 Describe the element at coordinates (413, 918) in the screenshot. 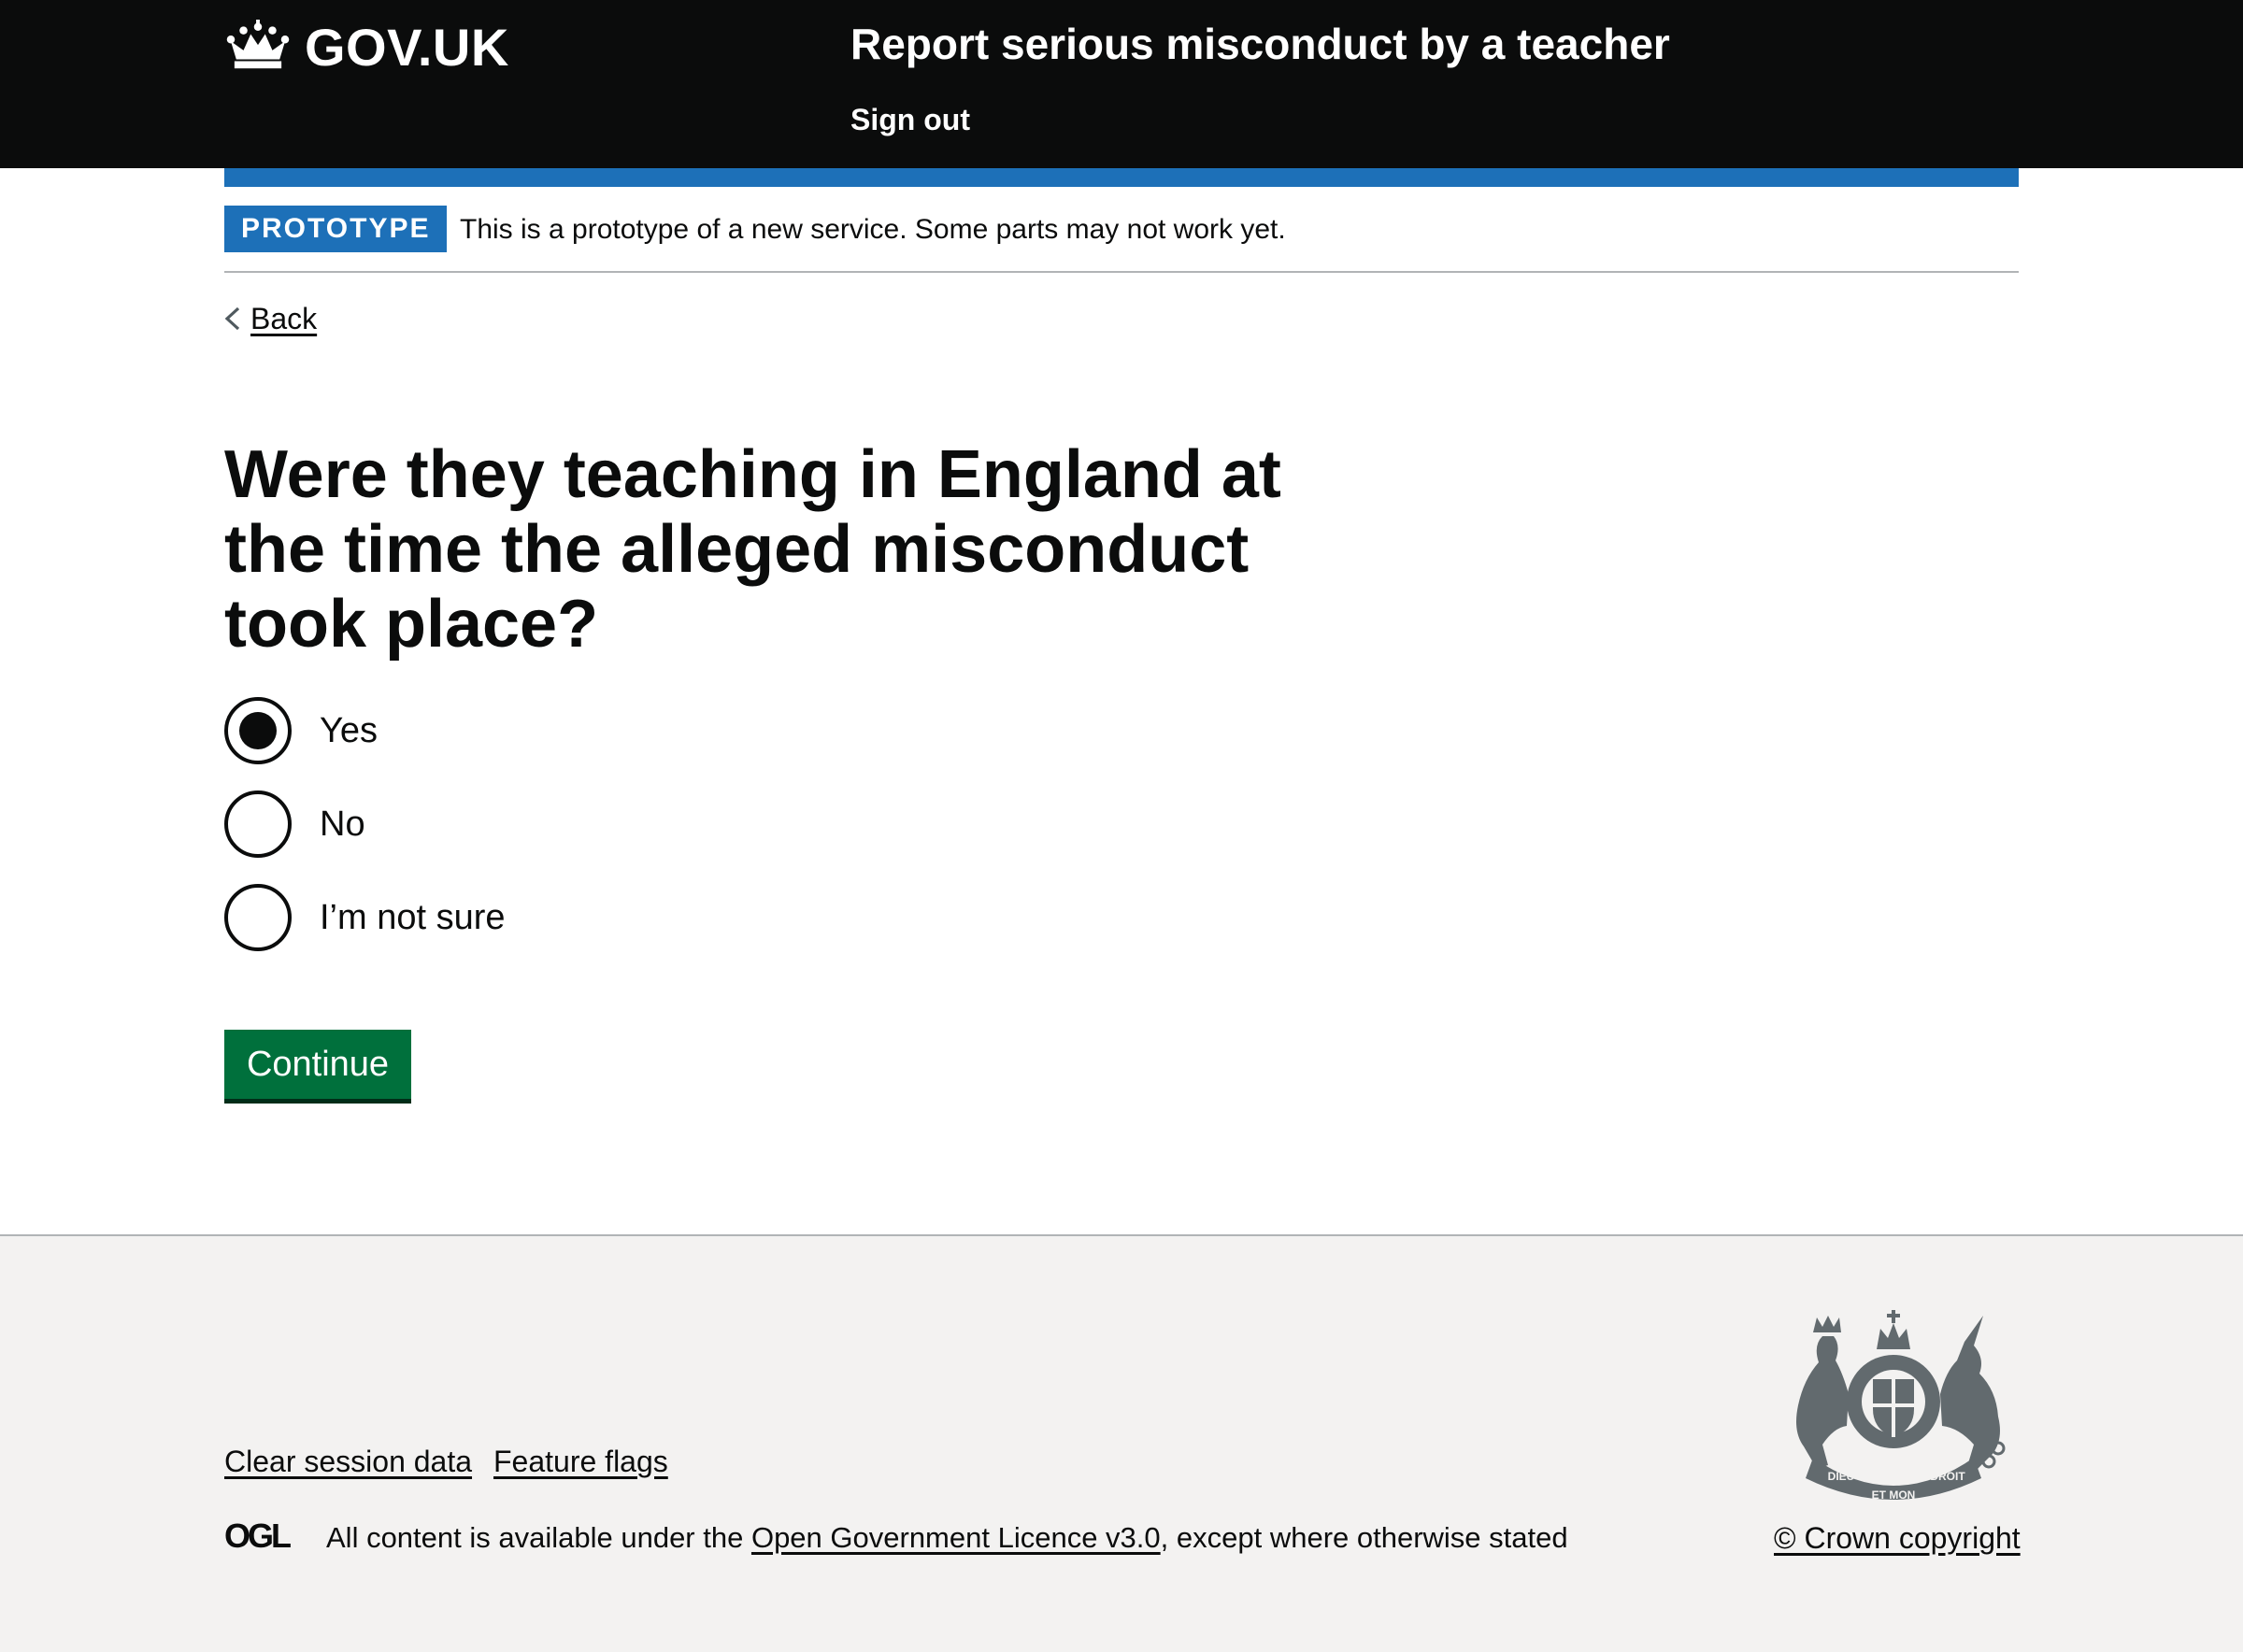

I see `radio-label: I’m not sure` at that location.